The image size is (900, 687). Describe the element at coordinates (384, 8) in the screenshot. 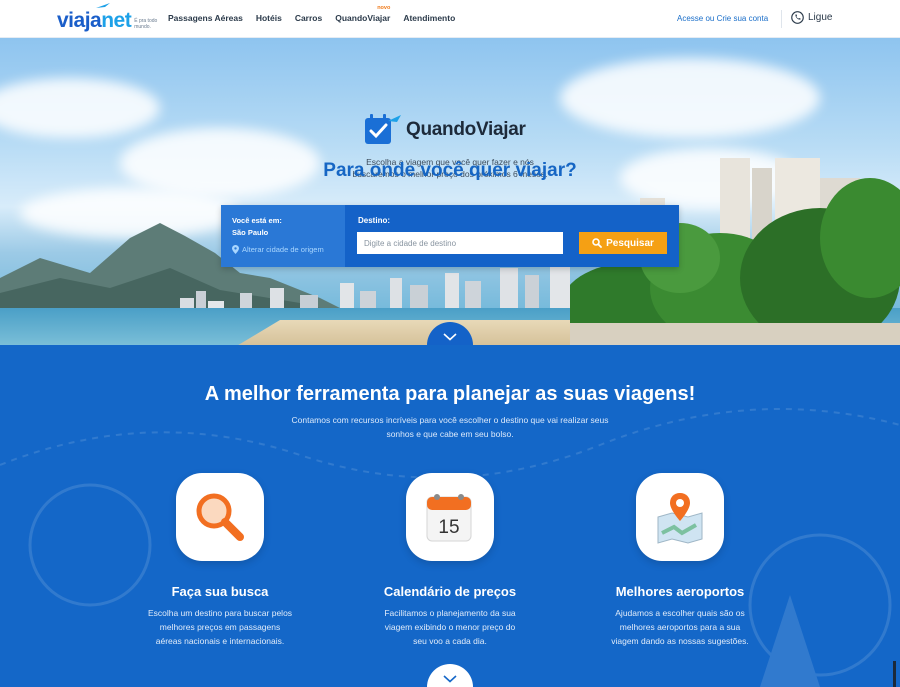

I see `new-badge: novo` at that location.